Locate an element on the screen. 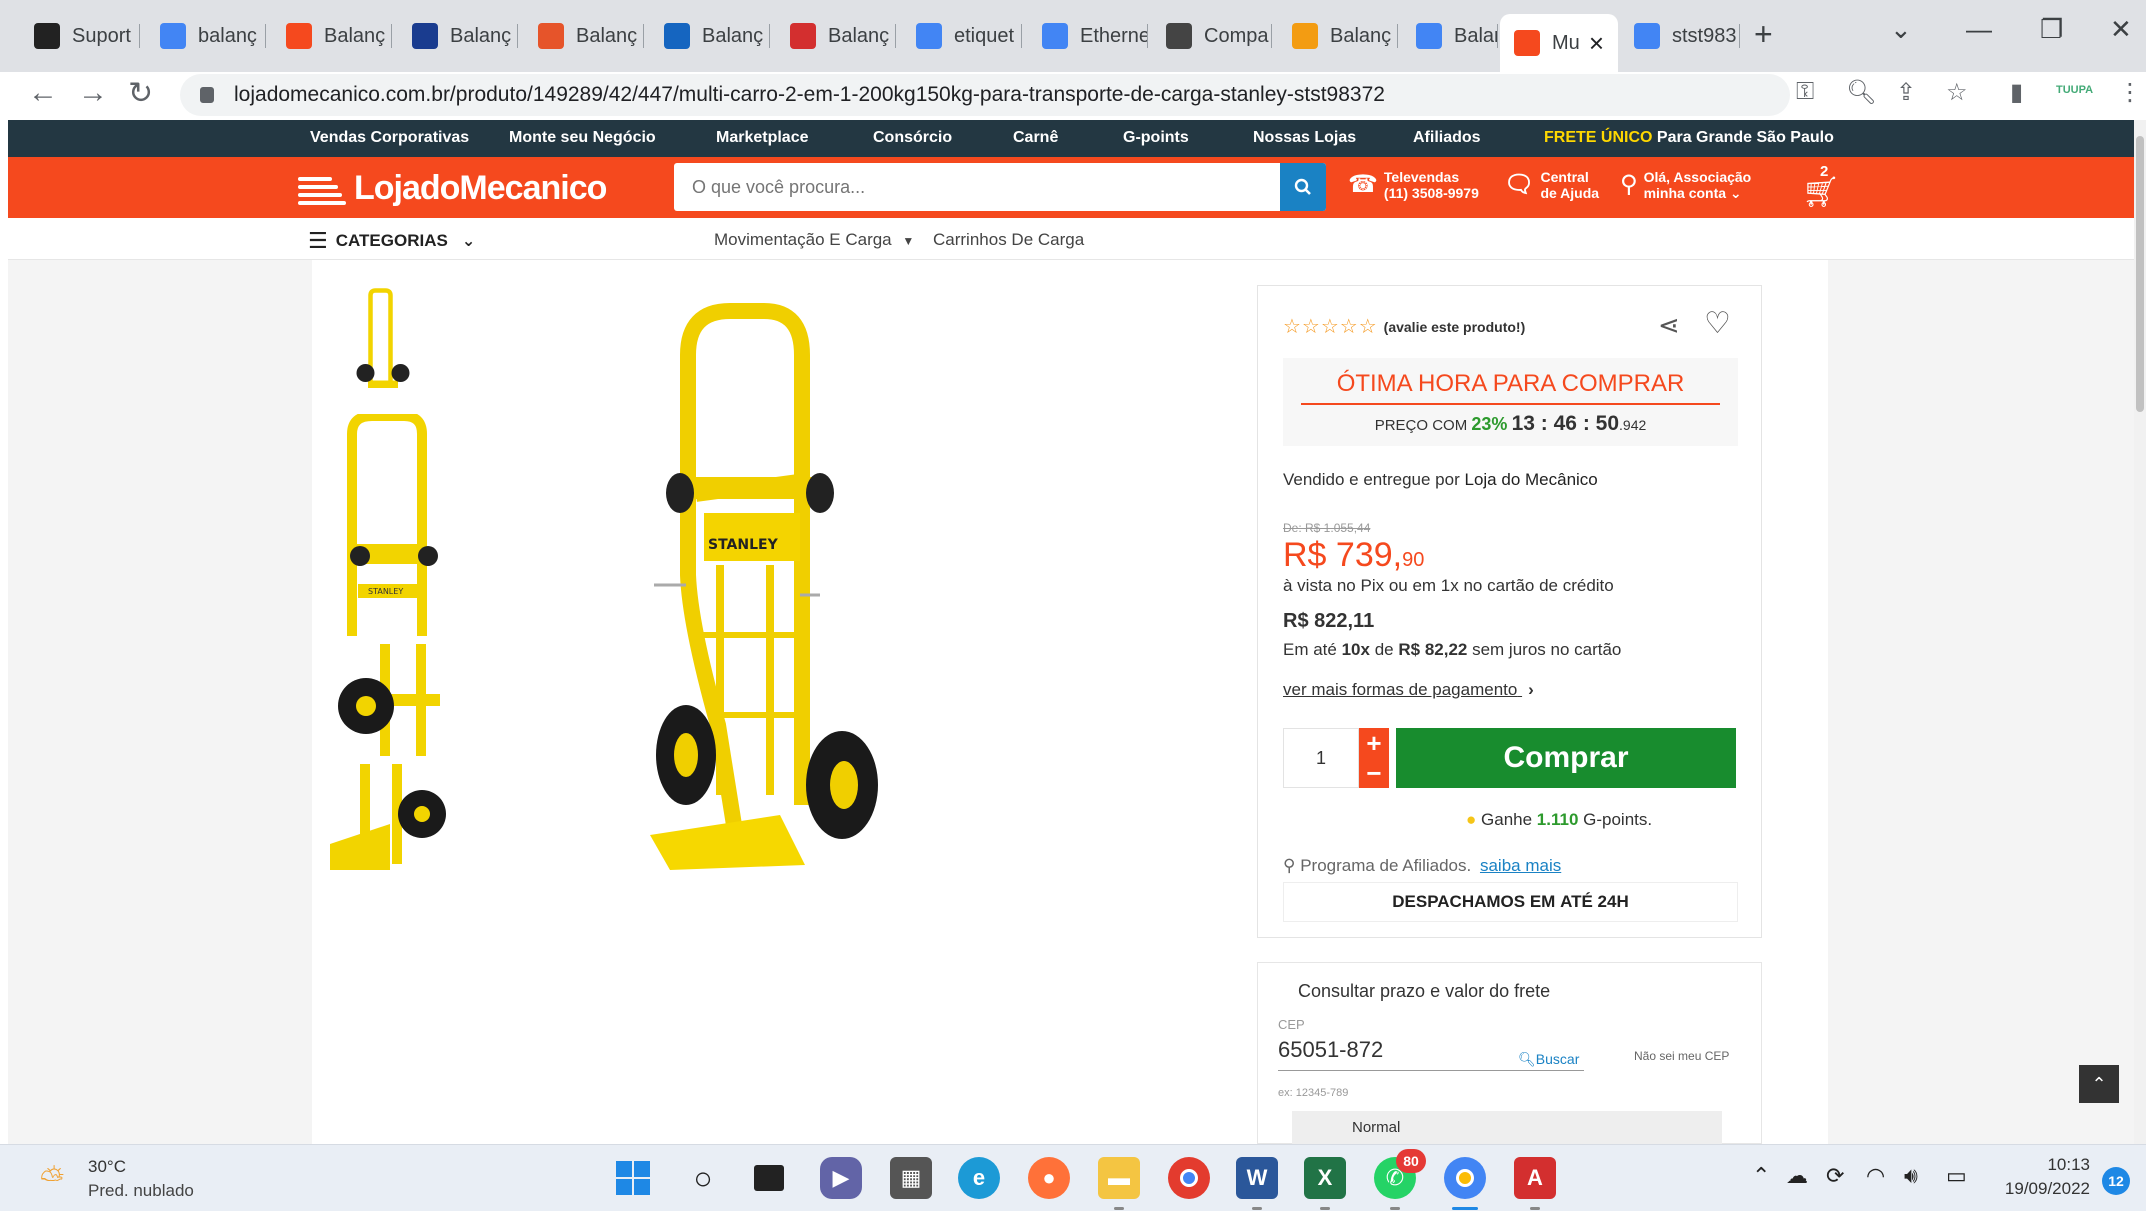 The image size is (2146, 1211). volume-icon: 🔊︎ is located at coordinates (1911, 1176).